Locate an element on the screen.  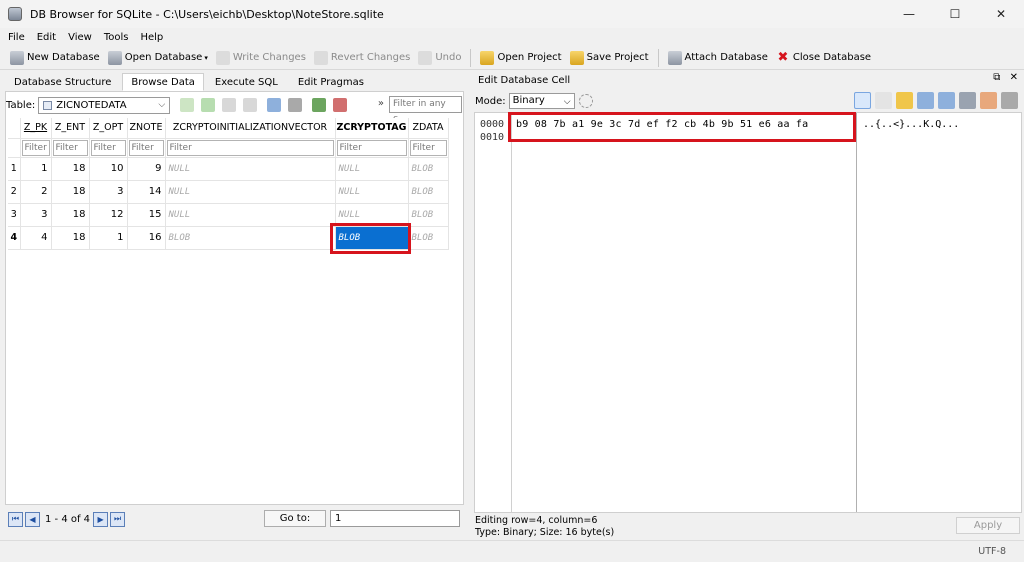
export-icon is located at coordinates (925, 100).